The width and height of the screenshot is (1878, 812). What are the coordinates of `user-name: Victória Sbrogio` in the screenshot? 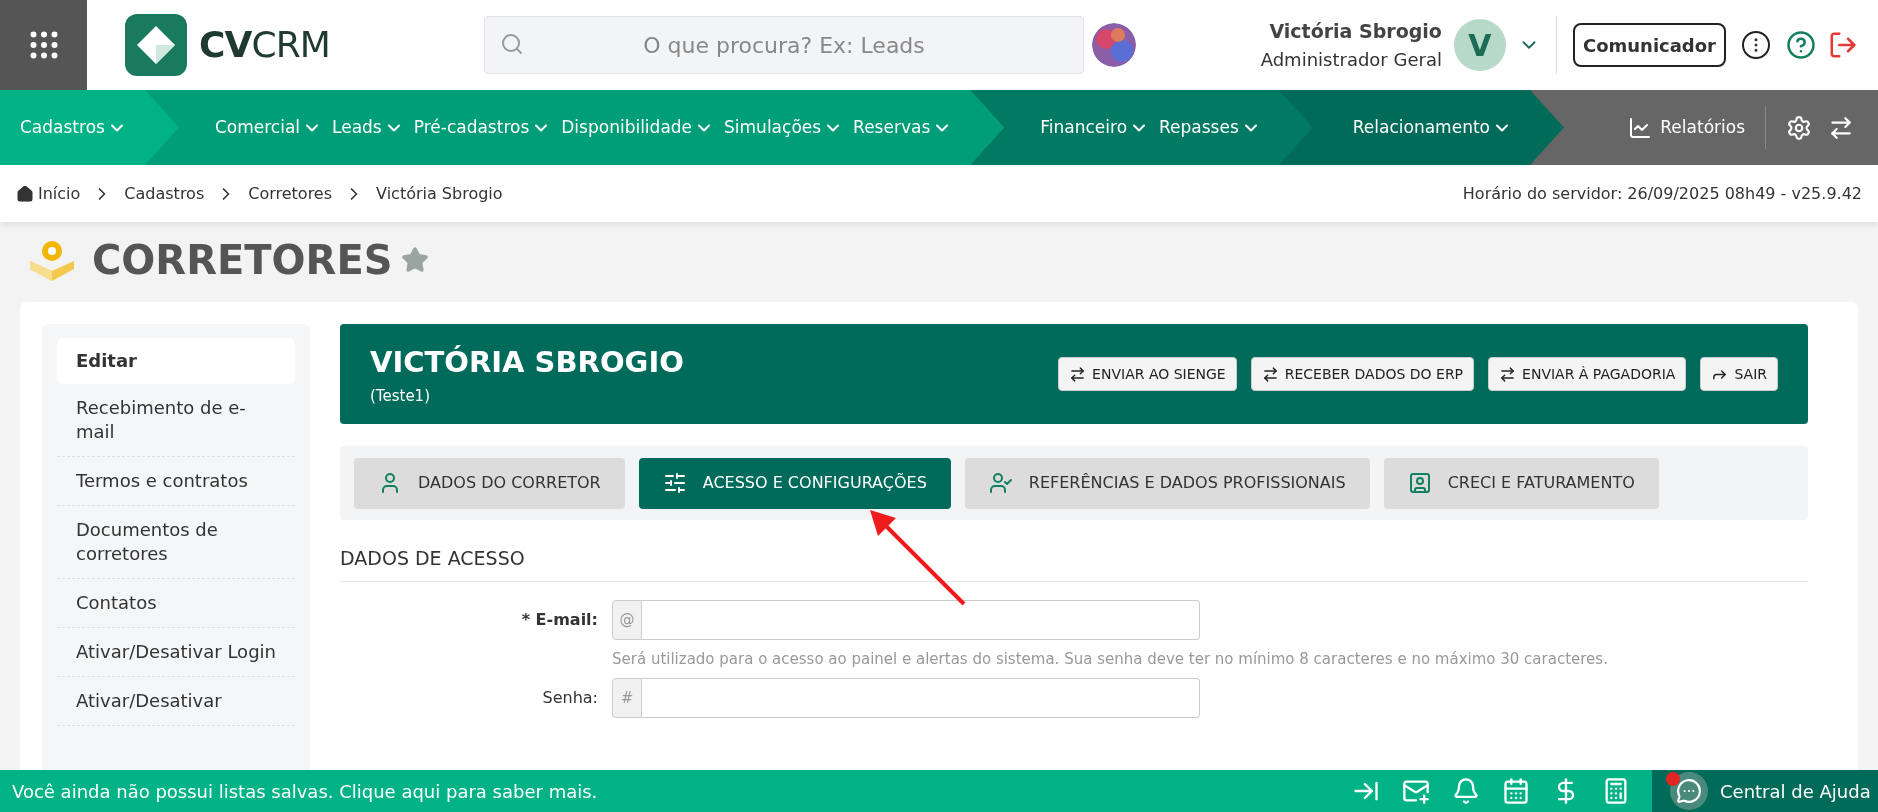 It's located at (1355, 32).